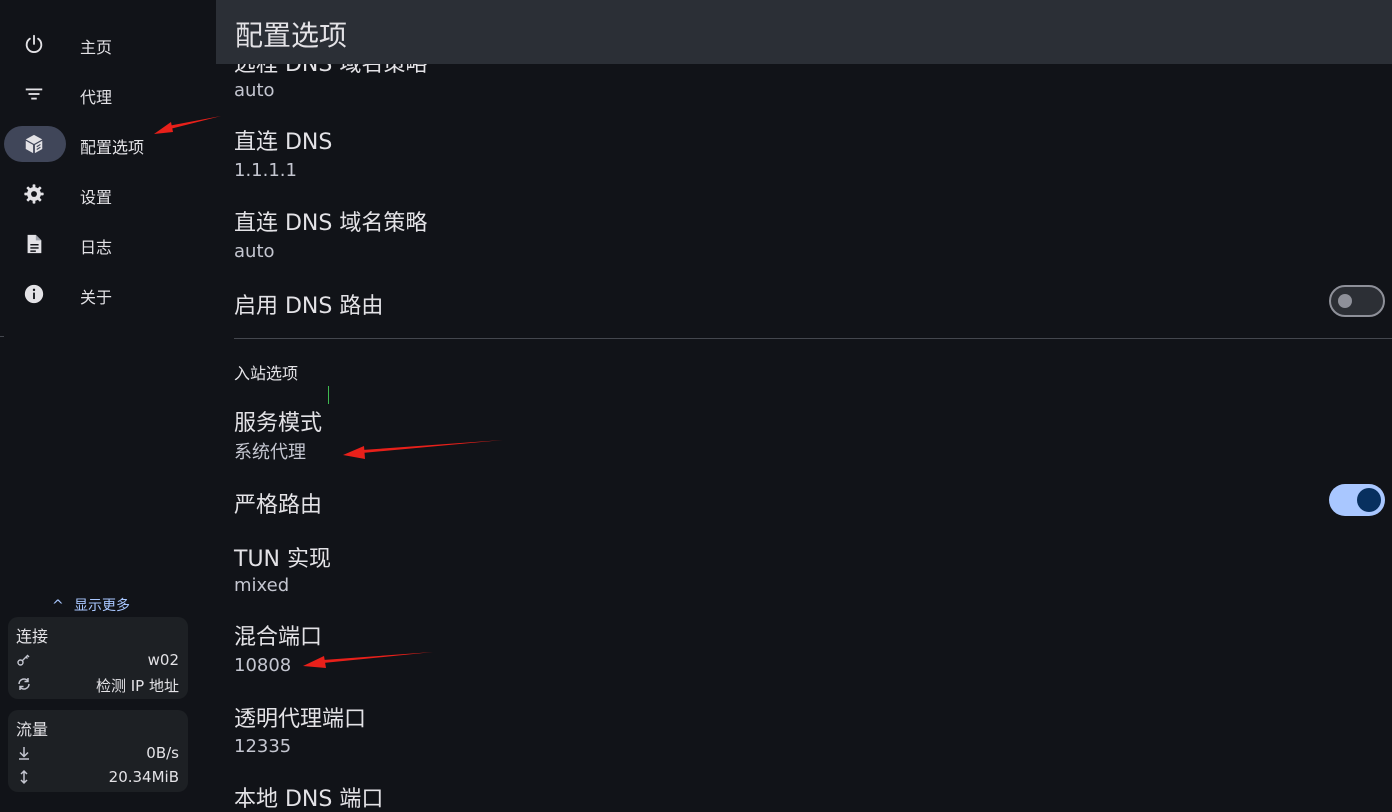 The width and height of the screenshot is (1392, 812). Describe the element at coordinates (34, 43) in the screenshot. I see `power-icon` at that location.